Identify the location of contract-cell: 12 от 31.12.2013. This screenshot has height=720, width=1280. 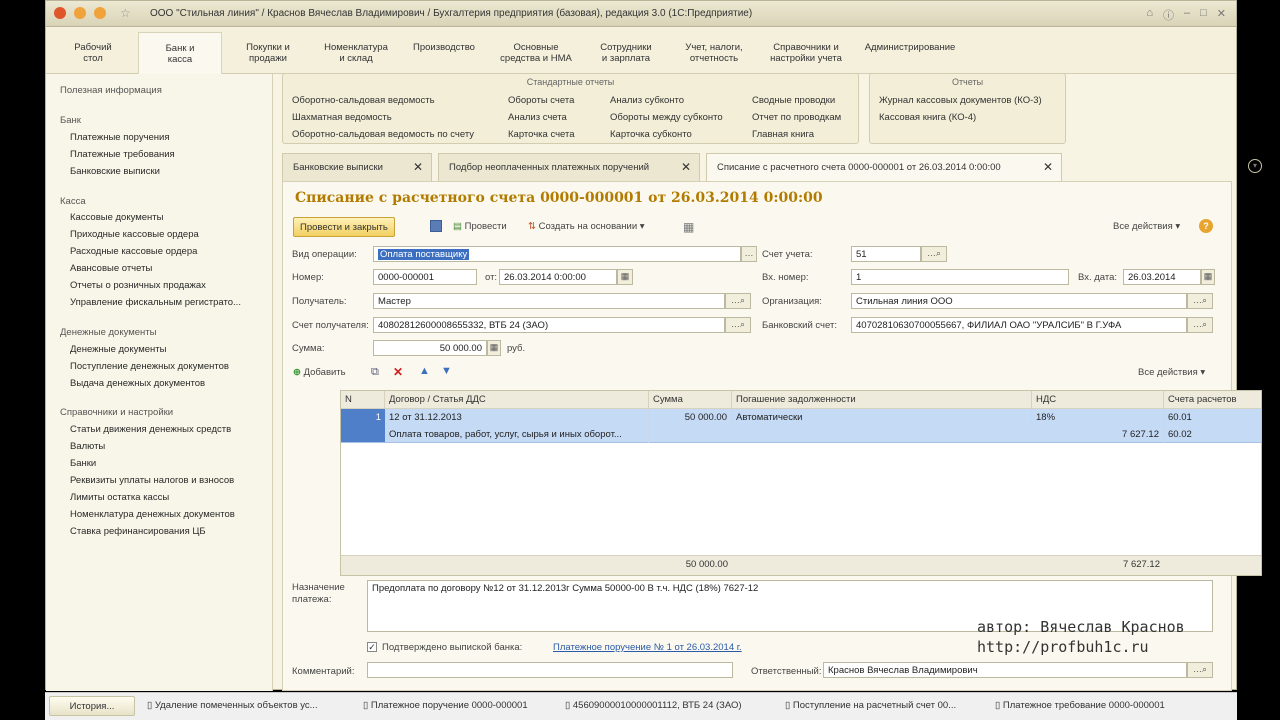
(517, 417).